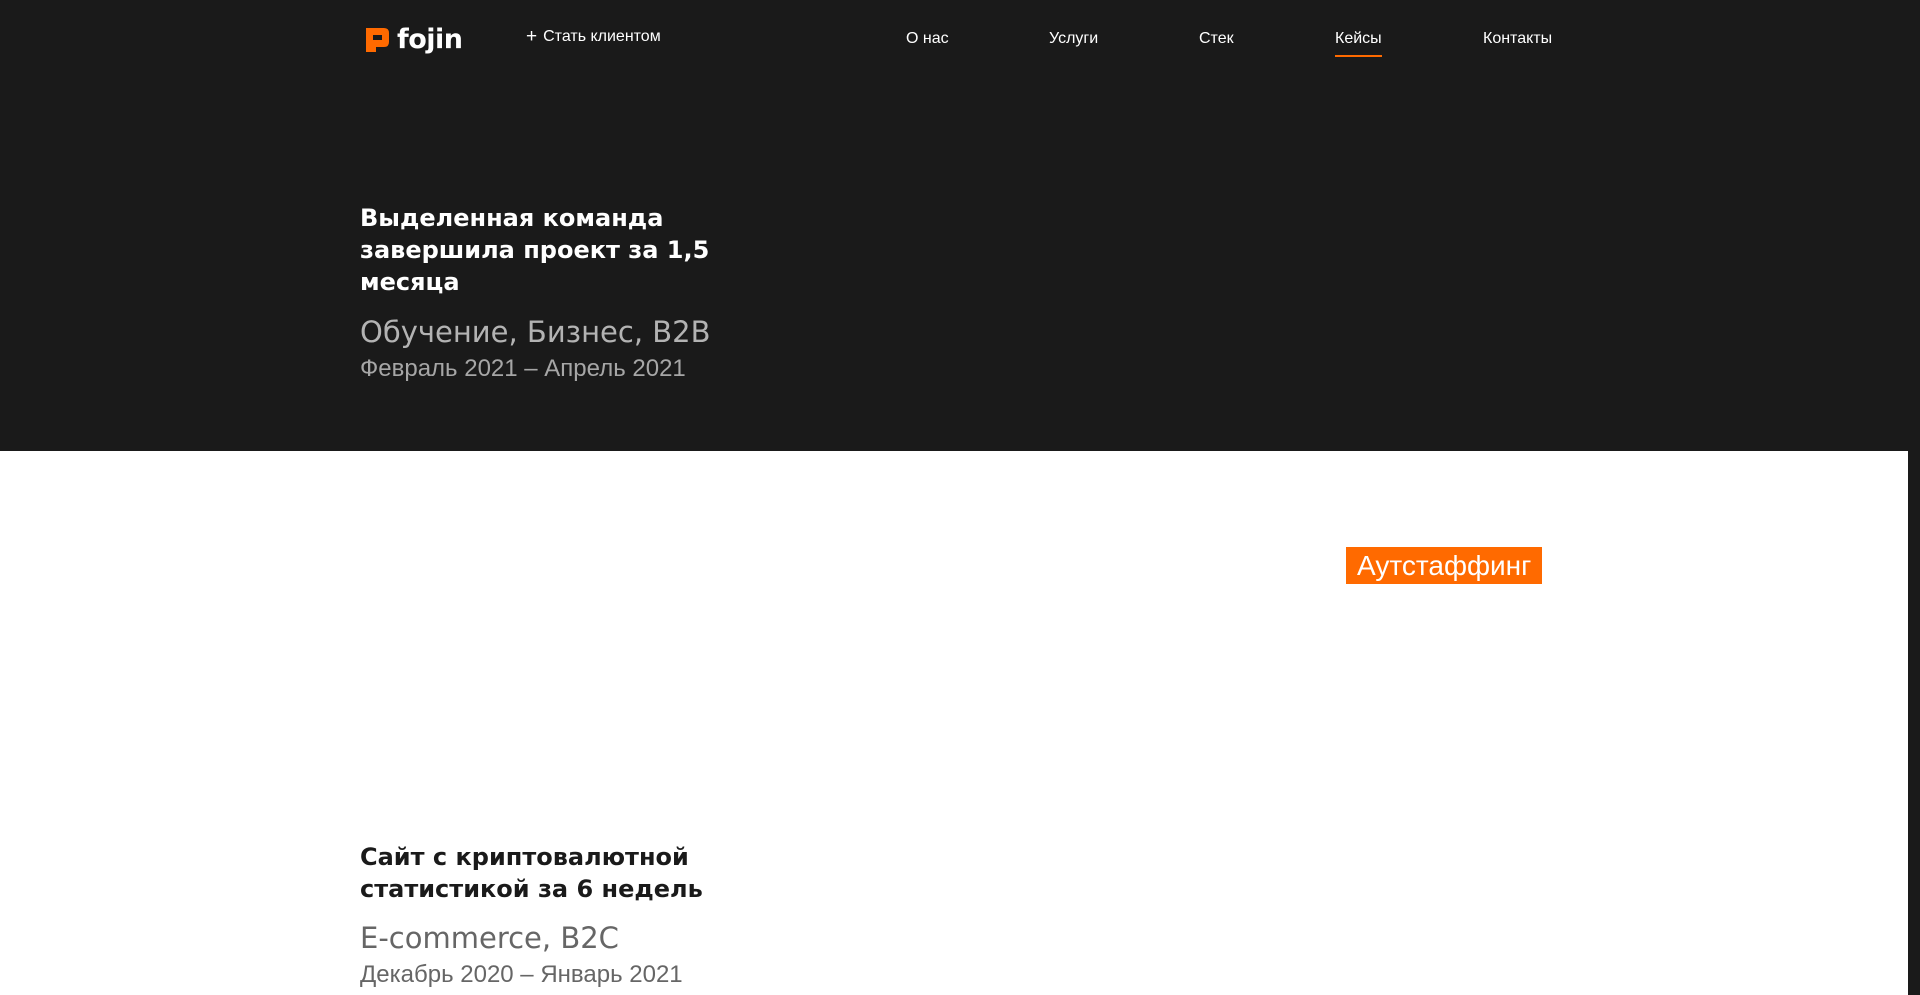  I want to click on case-tags: E-commerce, B2C, so click(489, 938).